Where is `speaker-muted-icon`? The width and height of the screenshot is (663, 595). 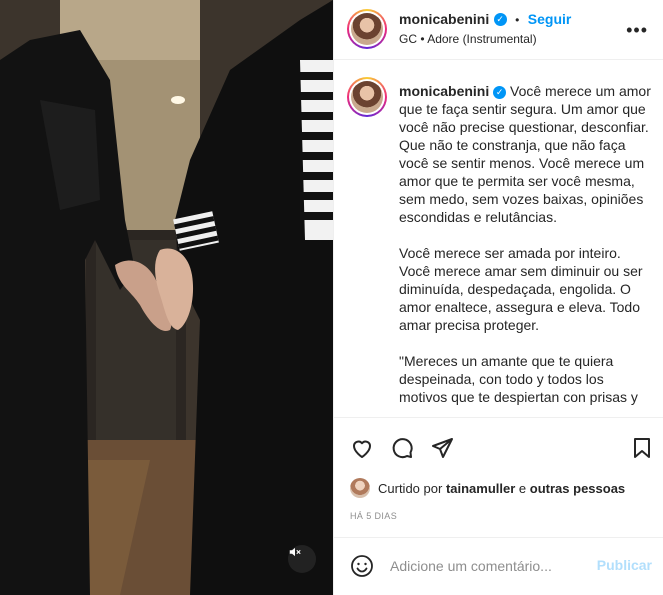 speaker-muted-icon is located at coordinates (295, 552).